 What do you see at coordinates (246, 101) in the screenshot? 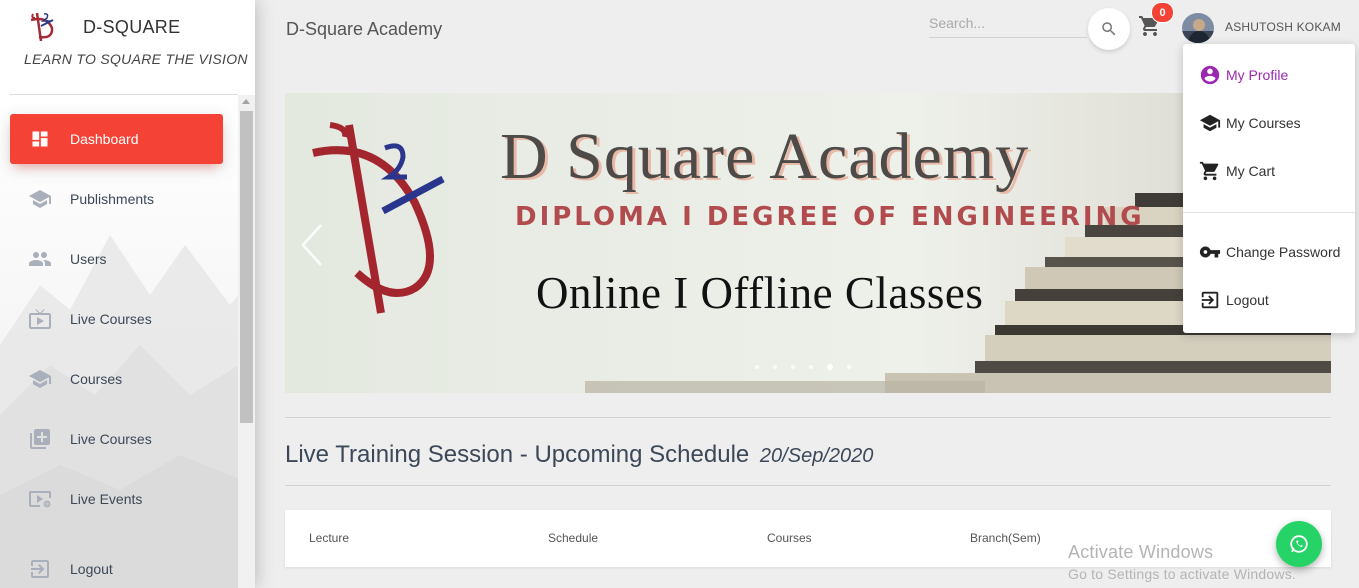
I see `scroll-up-arrow-icon` at bounding box center [246, 101].